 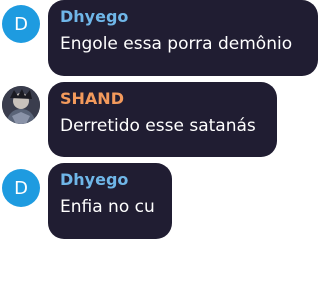 I want to click on message-text: Enfia no cu, so click(x=107, y=207).